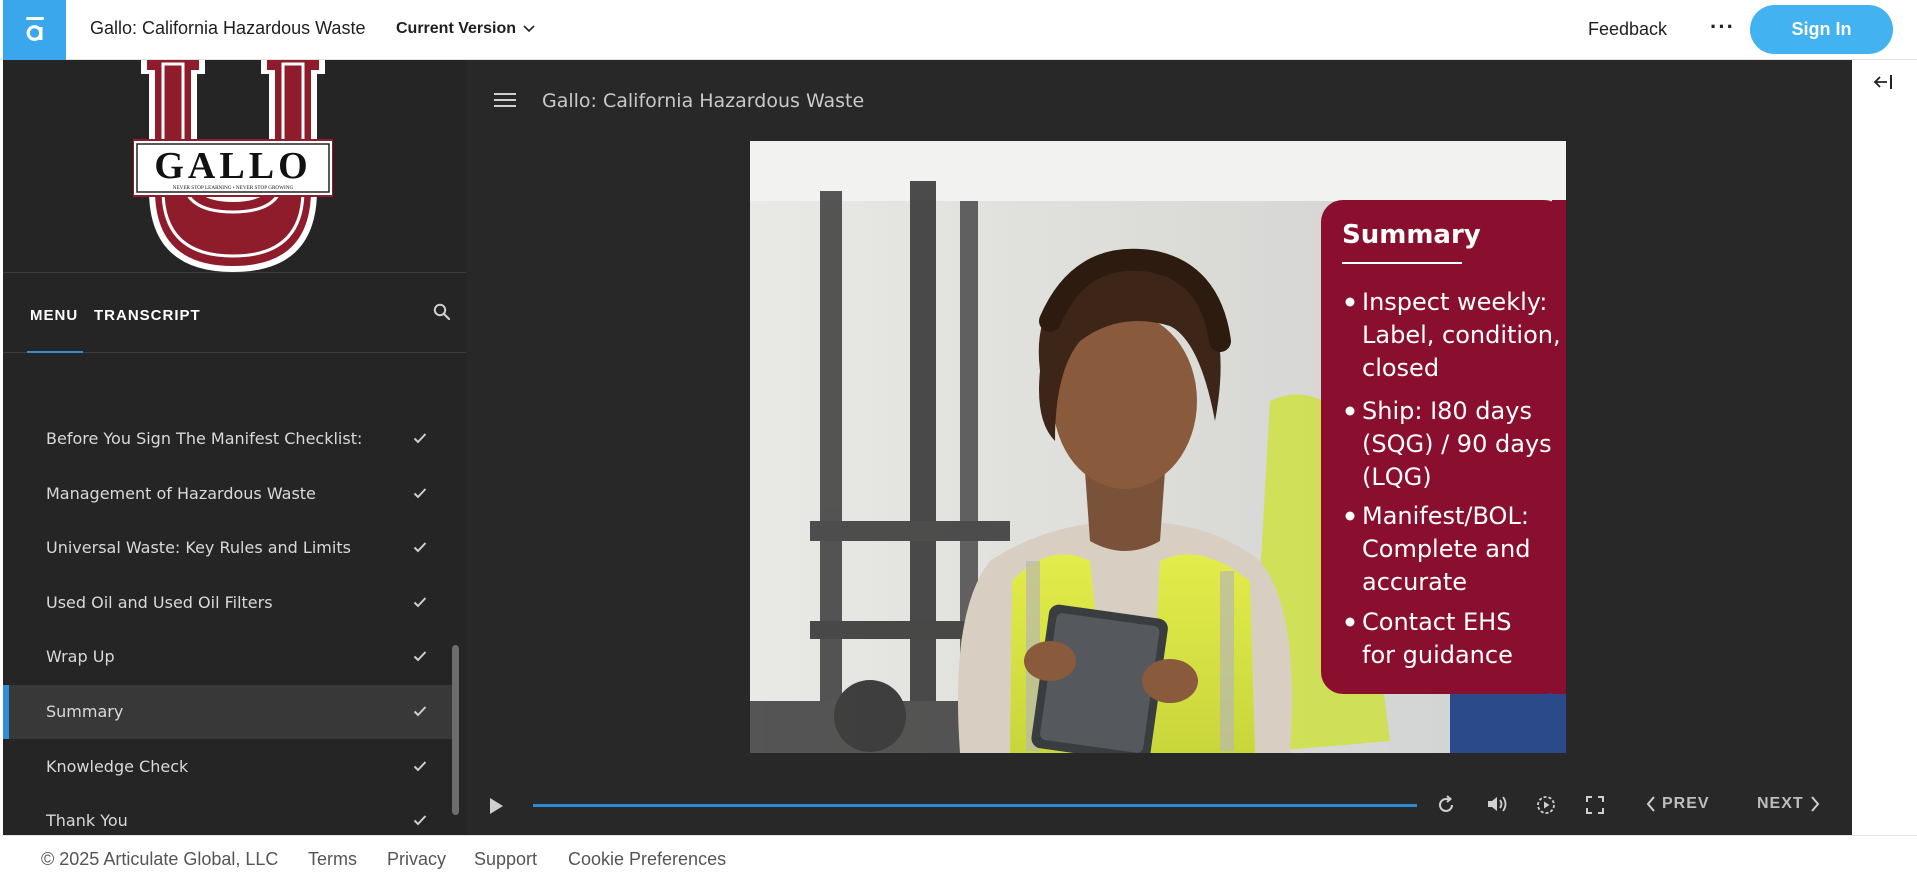  What do you see at coordinates (228, 767) in the screenshot?
I see `menu-item-knowledge-check: Knowledge Check` at bounding box center [228, 767].